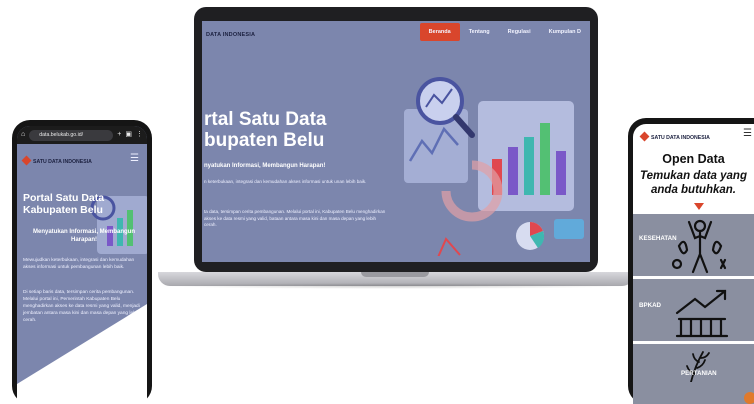  I want to click on phone-left-brand-text: SATU DATA INDONESIA, so click(62, 162).